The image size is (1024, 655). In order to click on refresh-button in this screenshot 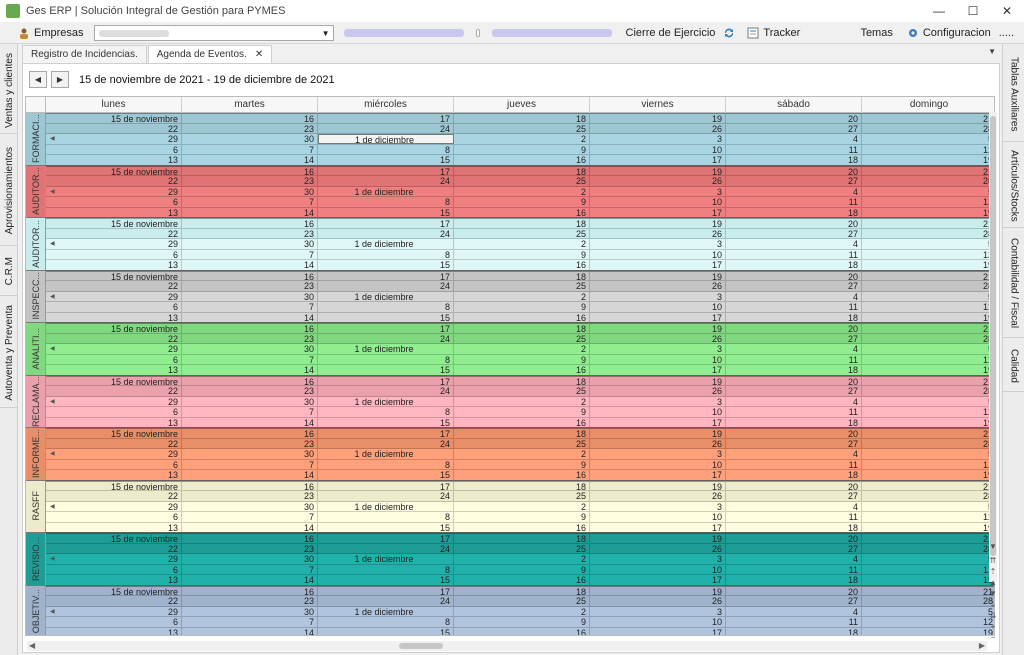, I will do `click(731, 33)`.